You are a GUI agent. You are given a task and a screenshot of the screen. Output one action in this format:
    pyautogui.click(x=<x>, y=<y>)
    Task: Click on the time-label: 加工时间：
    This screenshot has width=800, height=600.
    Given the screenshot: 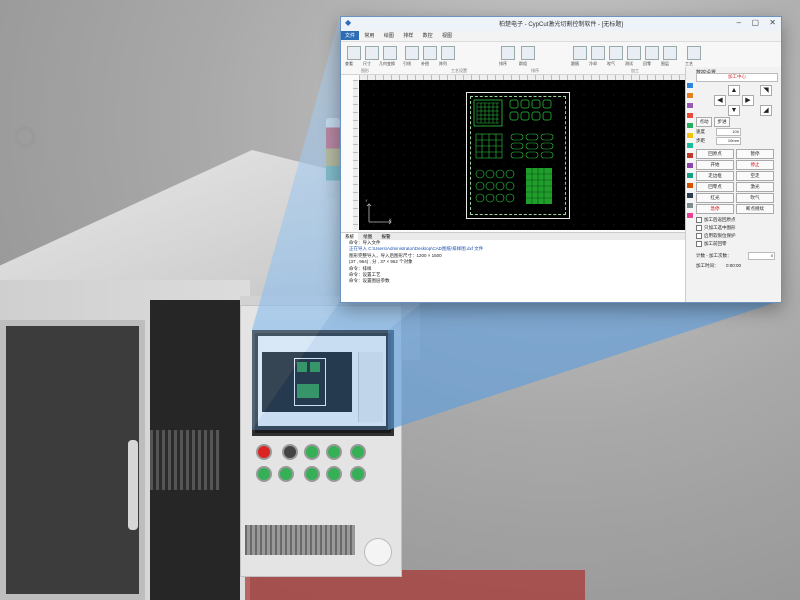 What is the action you would take?
    pyautogui.click(x=707, y=265)
    